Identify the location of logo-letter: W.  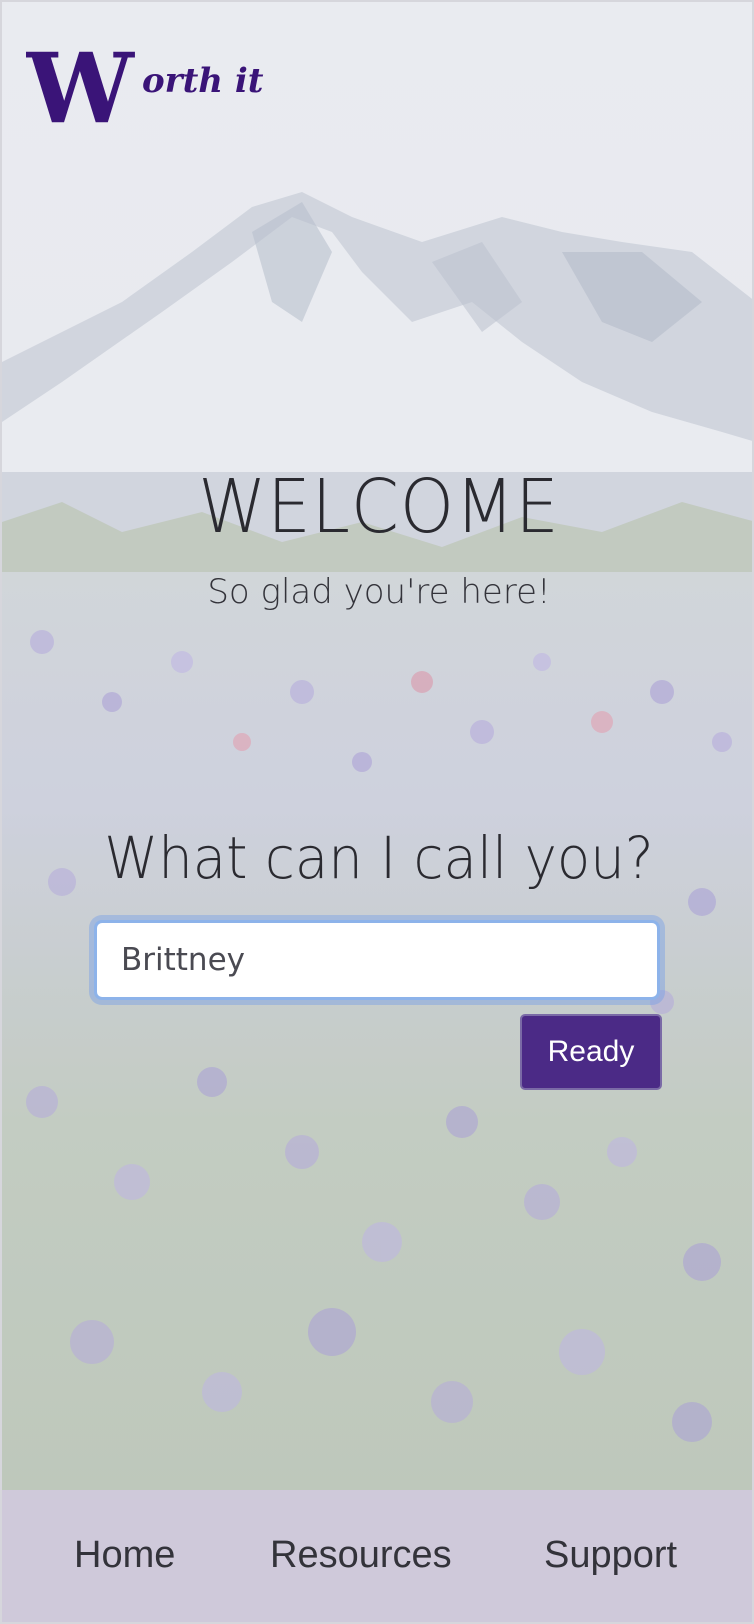
(80, 87).